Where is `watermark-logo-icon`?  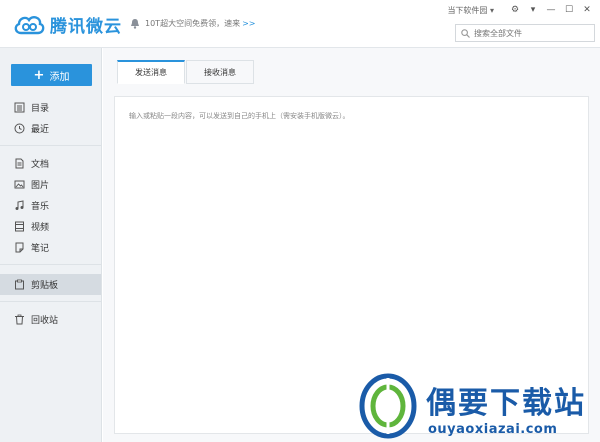 watermark-logo-icon is located at coordinates (388, 406).